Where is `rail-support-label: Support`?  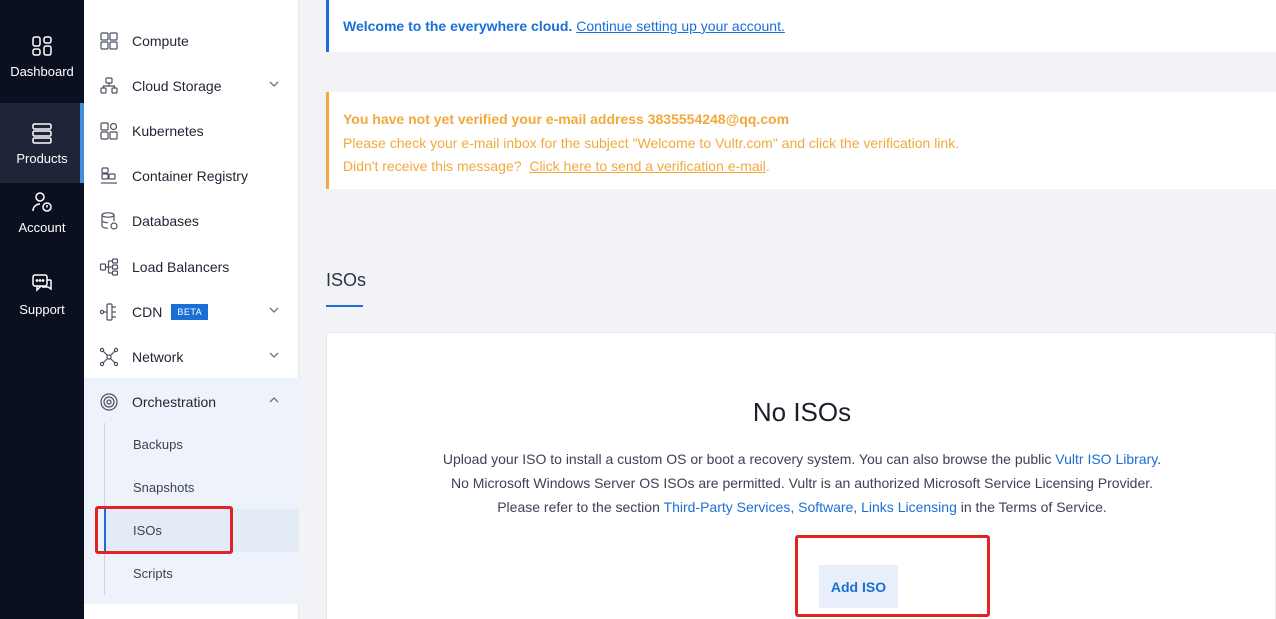
rail-support-label: Support is located at coordinates (42, 309).